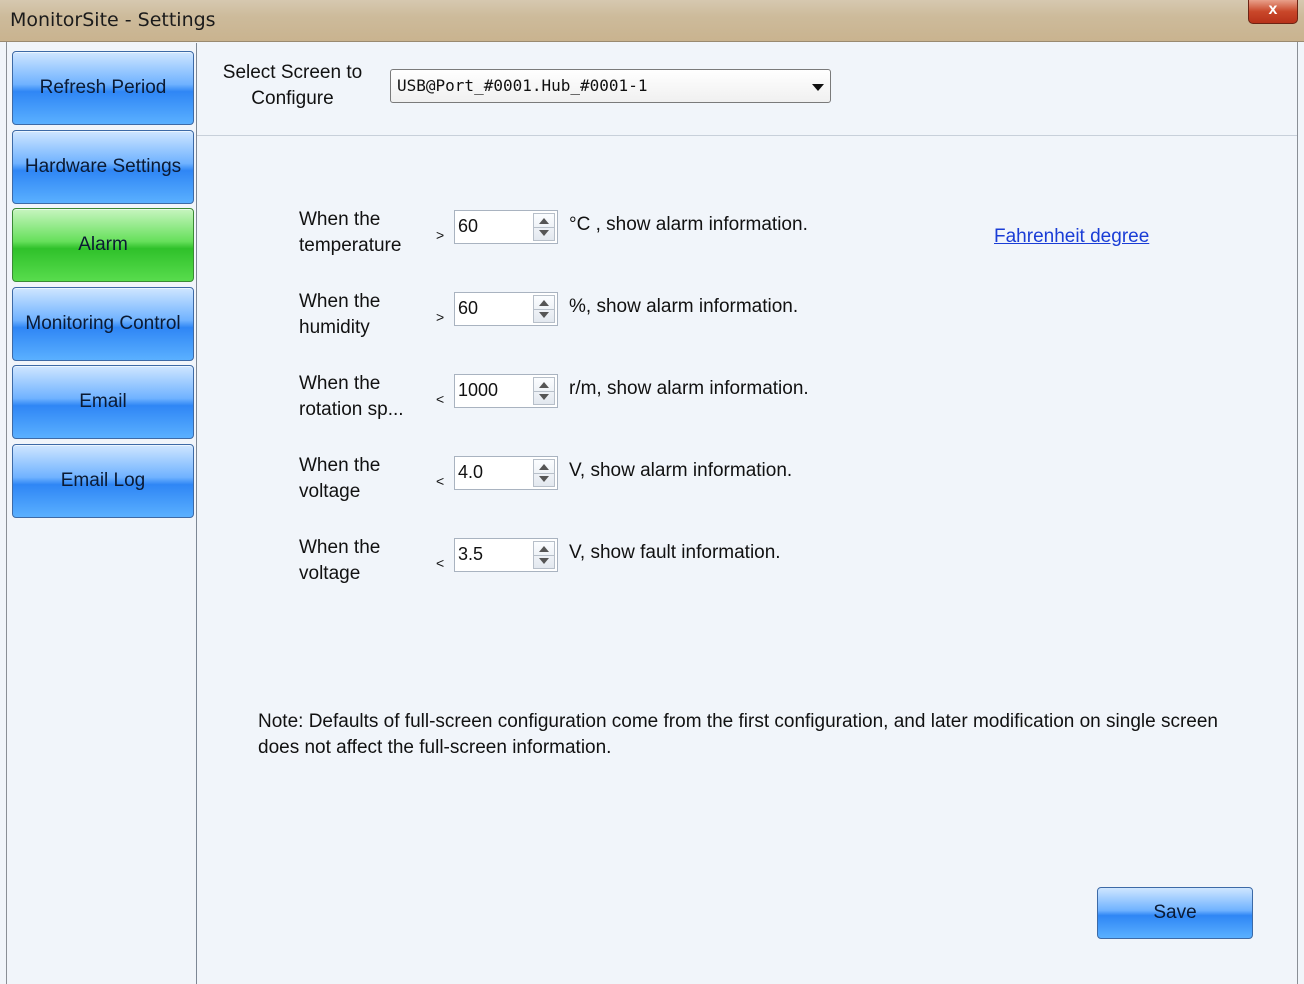 The image size is (1304, 984). Describe the element at coordinates (470, 554) in the screenshot. I see `voltage-fault-value: 3.5` at that location.